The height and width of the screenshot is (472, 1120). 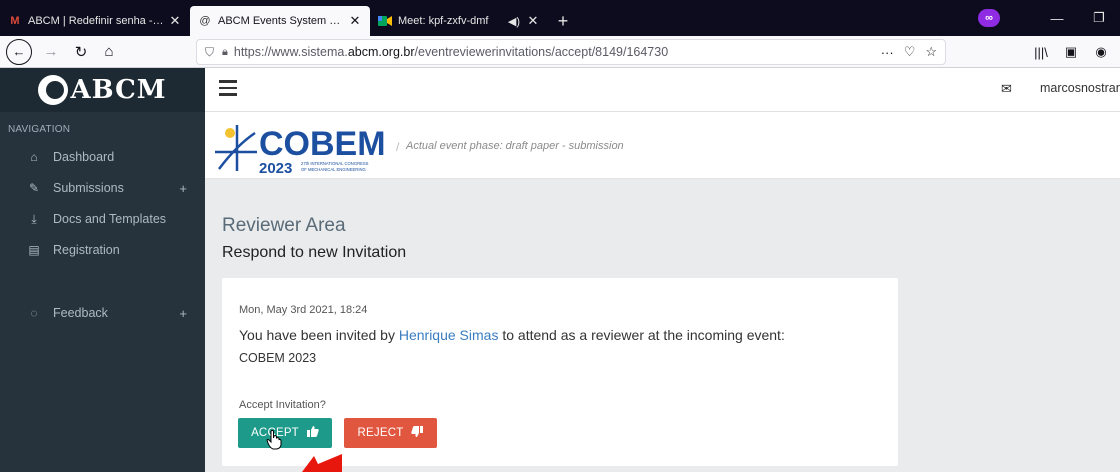 I want to click on nav-heading: NAVIGATION, so click(x=39, y=129).